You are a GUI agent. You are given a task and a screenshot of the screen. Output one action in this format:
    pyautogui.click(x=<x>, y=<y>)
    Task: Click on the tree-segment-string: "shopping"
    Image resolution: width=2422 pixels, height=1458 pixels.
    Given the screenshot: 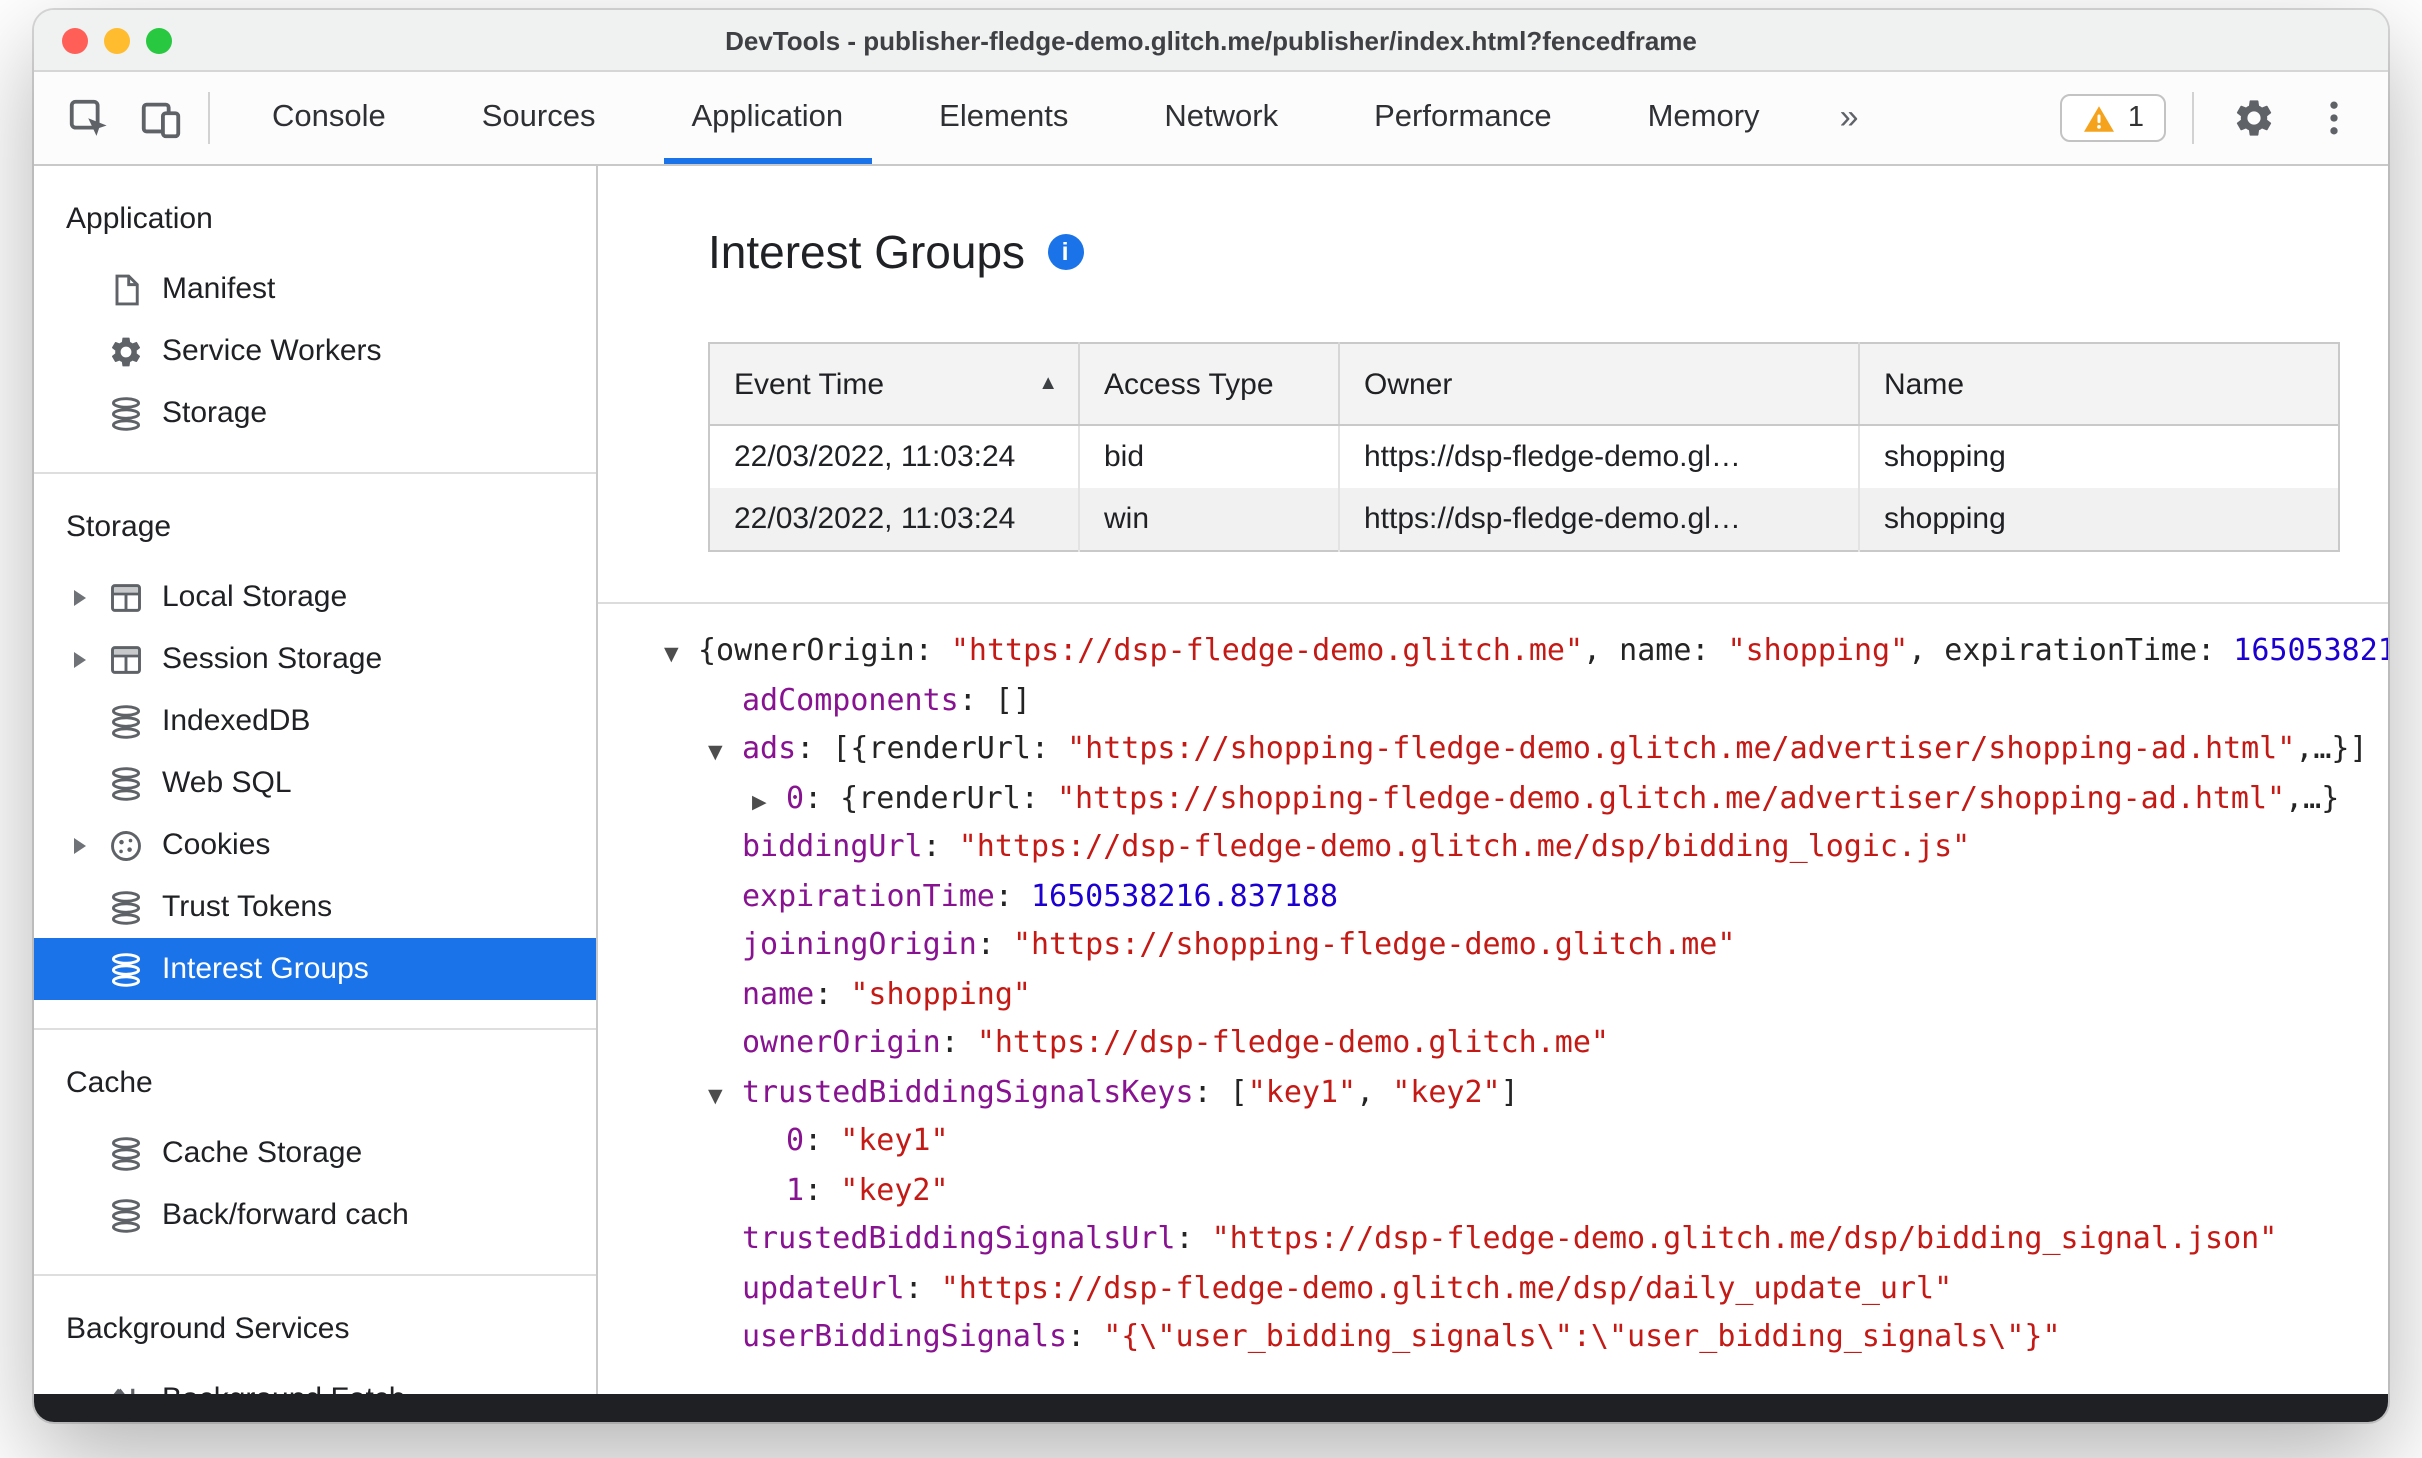 What is the action you would take?
    pyautogui.click(x=1818, y=650)
    